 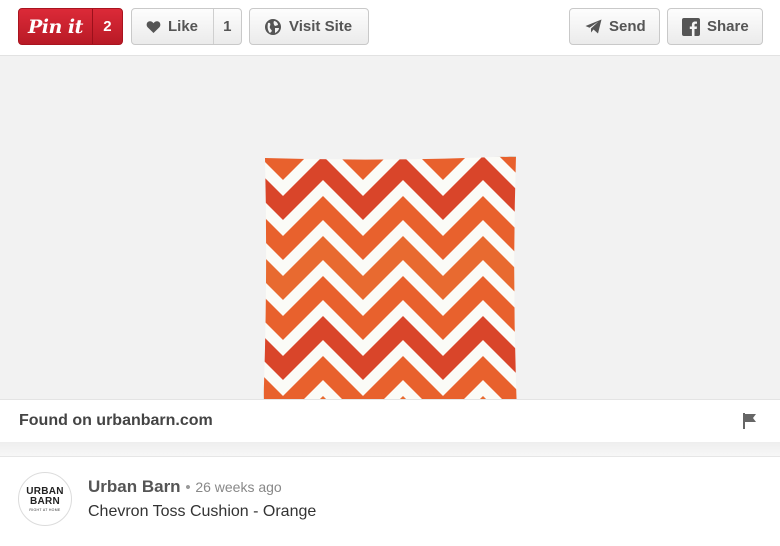 What do you see at coordinates (134, 486) in the screenshot?
I see `pinner-name: Urban Barn` at bounding box center [134, 486].